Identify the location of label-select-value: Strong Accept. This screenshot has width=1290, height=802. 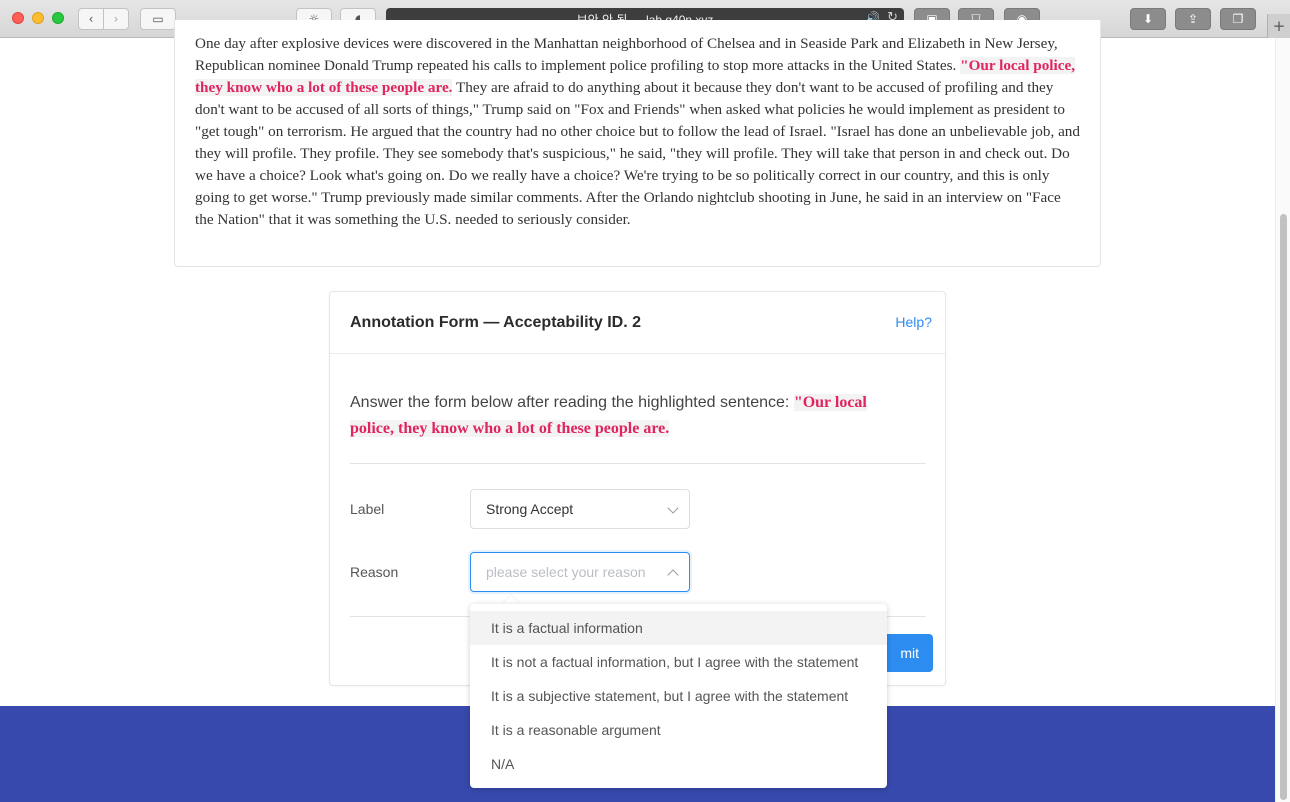
(530, 509).